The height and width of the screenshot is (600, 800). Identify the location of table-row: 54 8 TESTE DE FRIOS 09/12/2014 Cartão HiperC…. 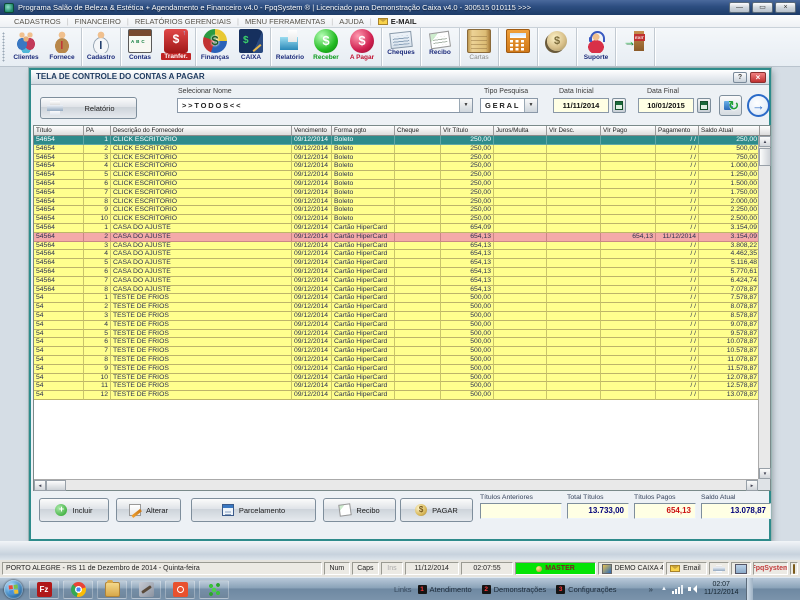
(396, 360).